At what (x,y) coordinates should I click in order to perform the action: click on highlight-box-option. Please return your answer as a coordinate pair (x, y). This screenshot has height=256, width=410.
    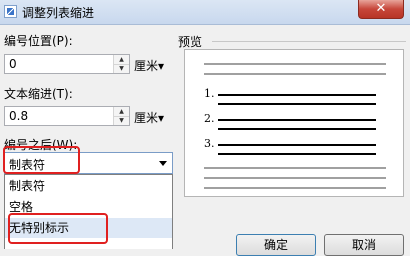
    Looking at the image, I should click on (58, 228).